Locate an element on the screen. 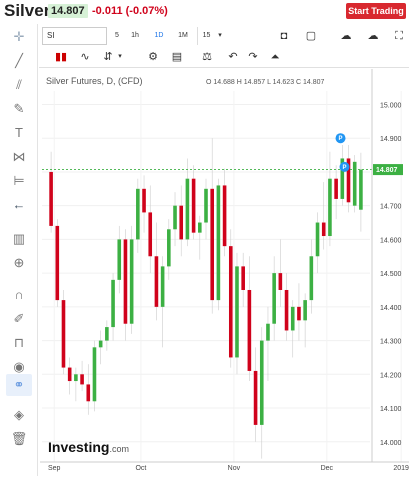 The width and height of the screenshot is (409, 481). instrument-title: Silver is located at coordinates (27, 10).